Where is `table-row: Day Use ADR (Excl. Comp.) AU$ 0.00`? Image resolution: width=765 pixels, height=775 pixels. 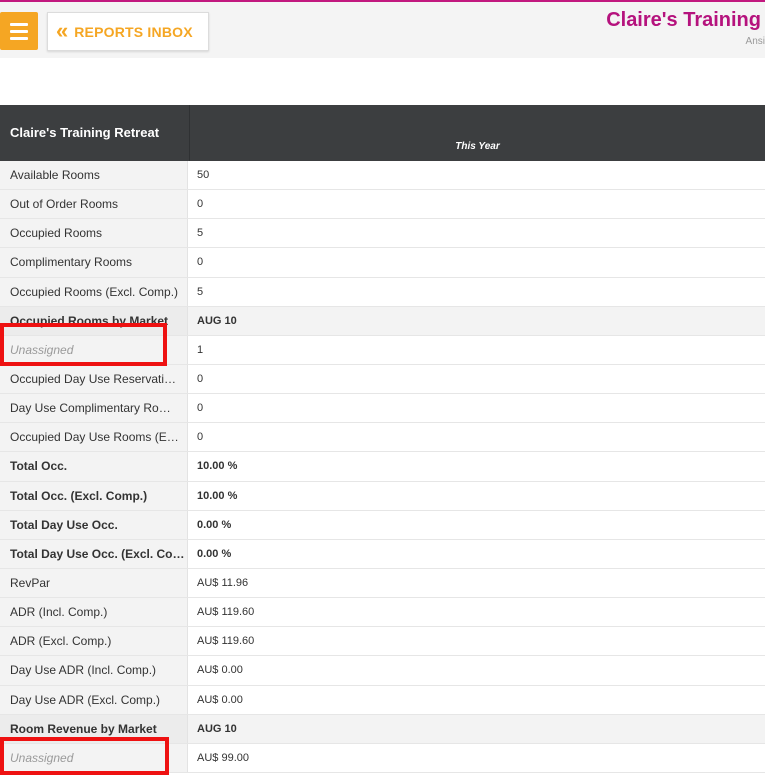 table-row: Day Use ADR (Excl. Comp.) AU$ 0.00 is located at coordinates (382, 700).